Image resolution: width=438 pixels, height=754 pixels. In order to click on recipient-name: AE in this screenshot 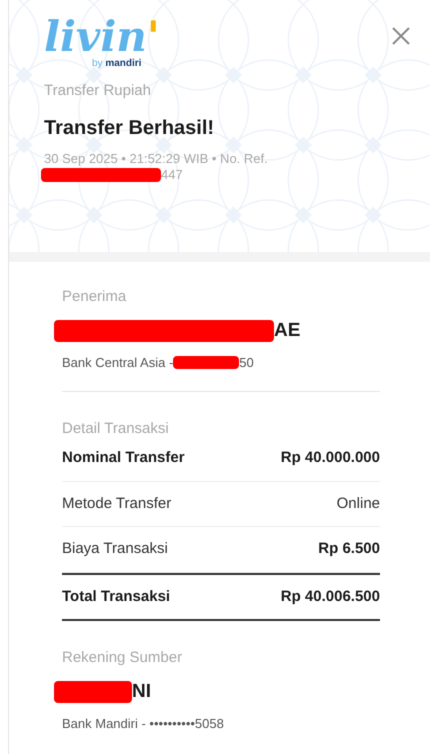, I will do `click(287, 330)`.